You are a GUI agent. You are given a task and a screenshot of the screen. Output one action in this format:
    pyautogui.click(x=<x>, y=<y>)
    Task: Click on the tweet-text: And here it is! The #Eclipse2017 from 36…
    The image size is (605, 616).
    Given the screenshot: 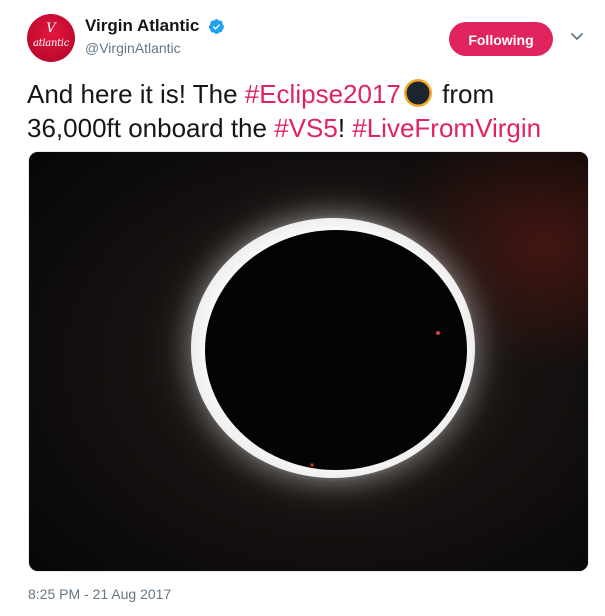 What is the action you would take?
    pyautogui.click(x=307, y=111)
    